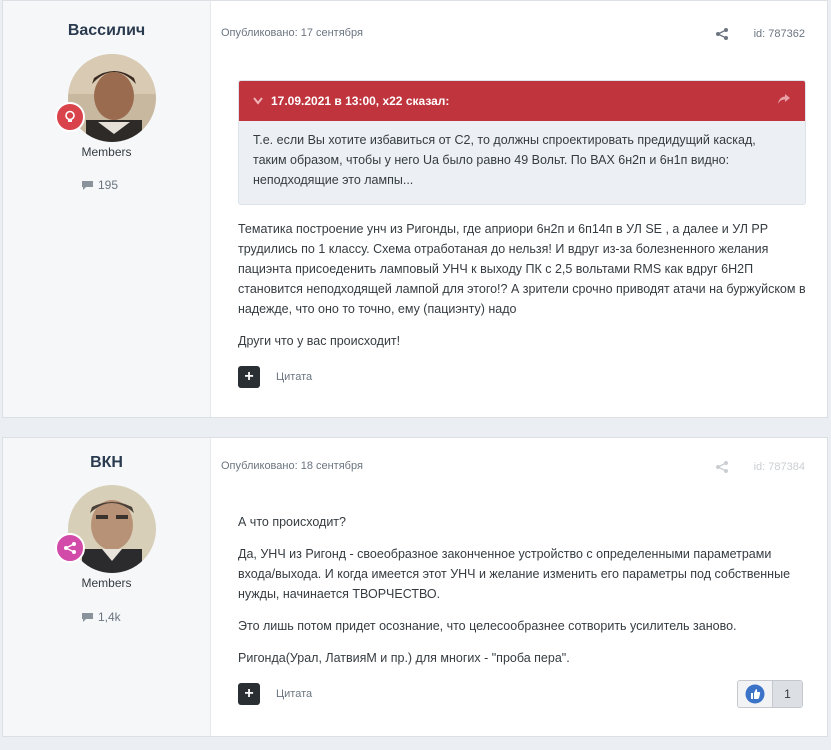 This screenshot has height=750, width=831. I want to click on post-paragraph: Други что у вас происходит!, so click(319, 341).